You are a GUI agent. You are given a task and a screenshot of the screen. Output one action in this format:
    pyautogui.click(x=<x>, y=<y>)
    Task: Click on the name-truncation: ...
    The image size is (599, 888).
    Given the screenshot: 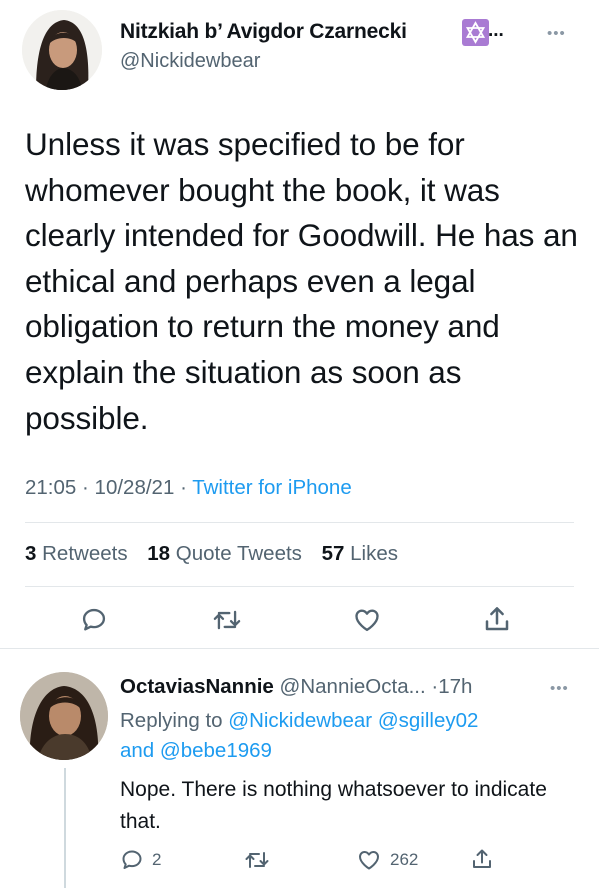 What is the action you would take?
    pyautogui.click(x=496, y=30)
    